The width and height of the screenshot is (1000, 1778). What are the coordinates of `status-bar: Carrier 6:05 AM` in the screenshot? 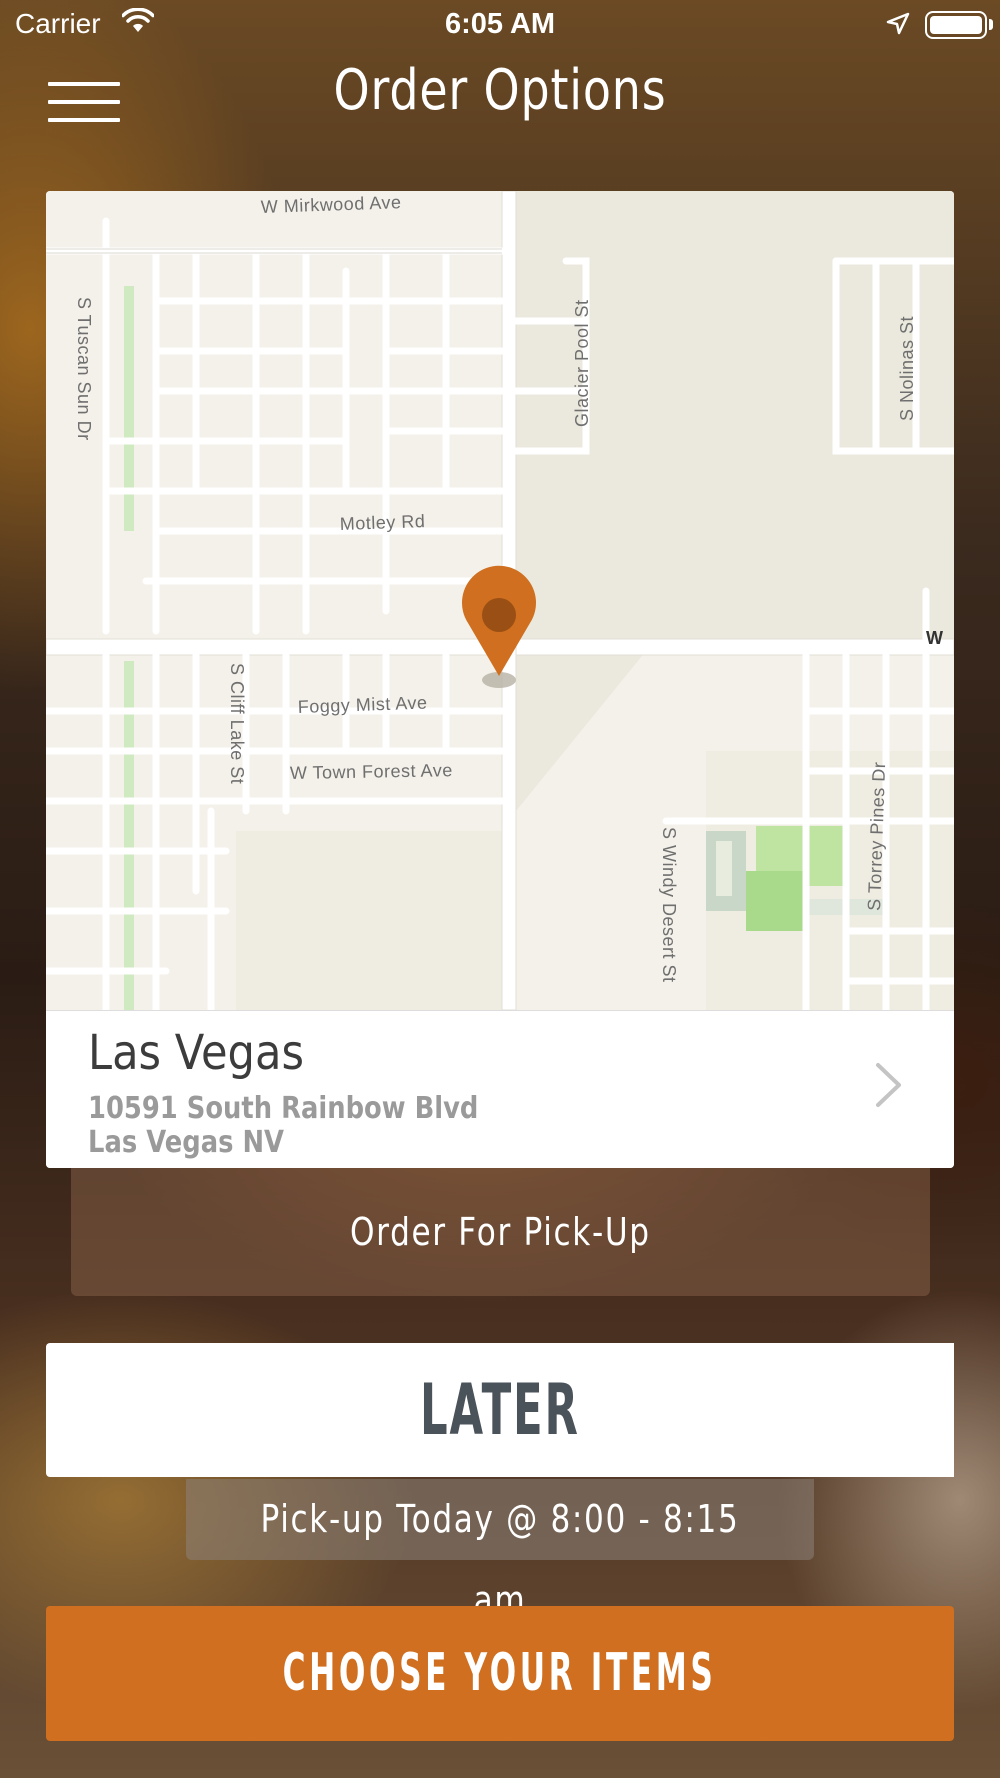 It's located at (500, 25).